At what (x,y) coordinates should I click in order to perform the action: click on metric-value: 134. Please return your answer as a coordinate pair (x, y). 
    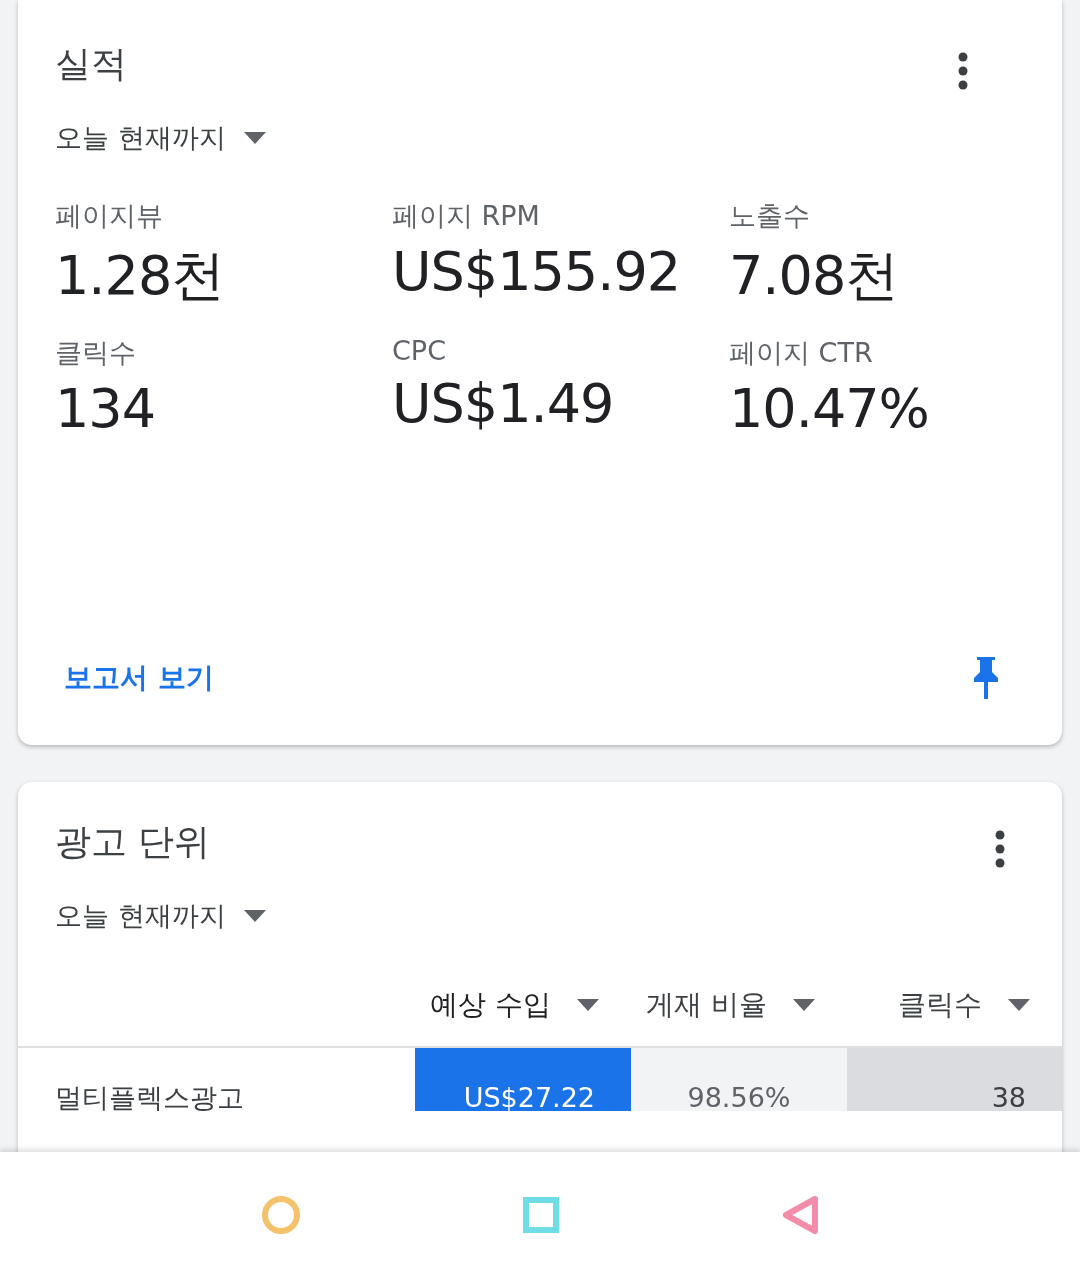
    Looking at the image, I should click on (106, 408).